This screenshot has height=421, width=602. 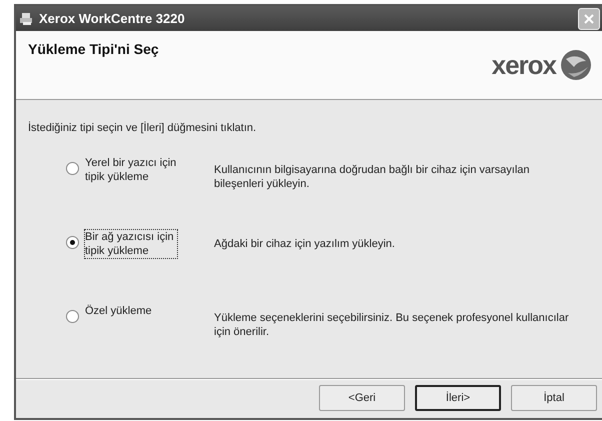 I want to click on option-description: Yükleme seçeneklerini seçebilirsiniz. Bu seçenek profesyonel kullanıcılar için önerilir., so click(x=392, y=325).